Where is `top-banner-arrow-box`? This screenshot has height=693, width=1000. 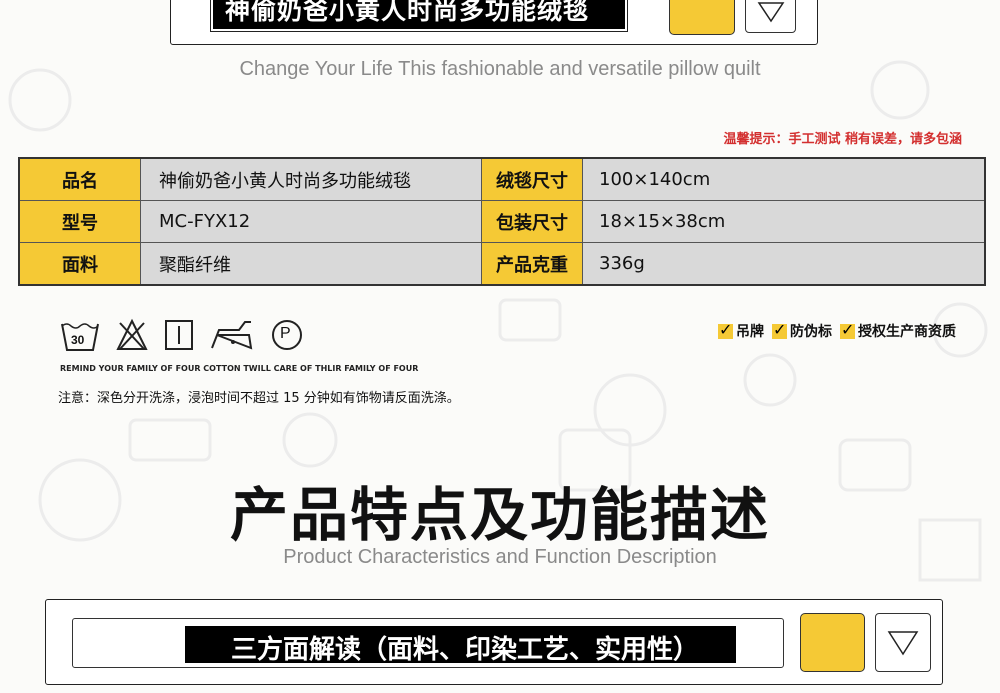 top-banner-arrow-box is located at coordinates (770, 16).